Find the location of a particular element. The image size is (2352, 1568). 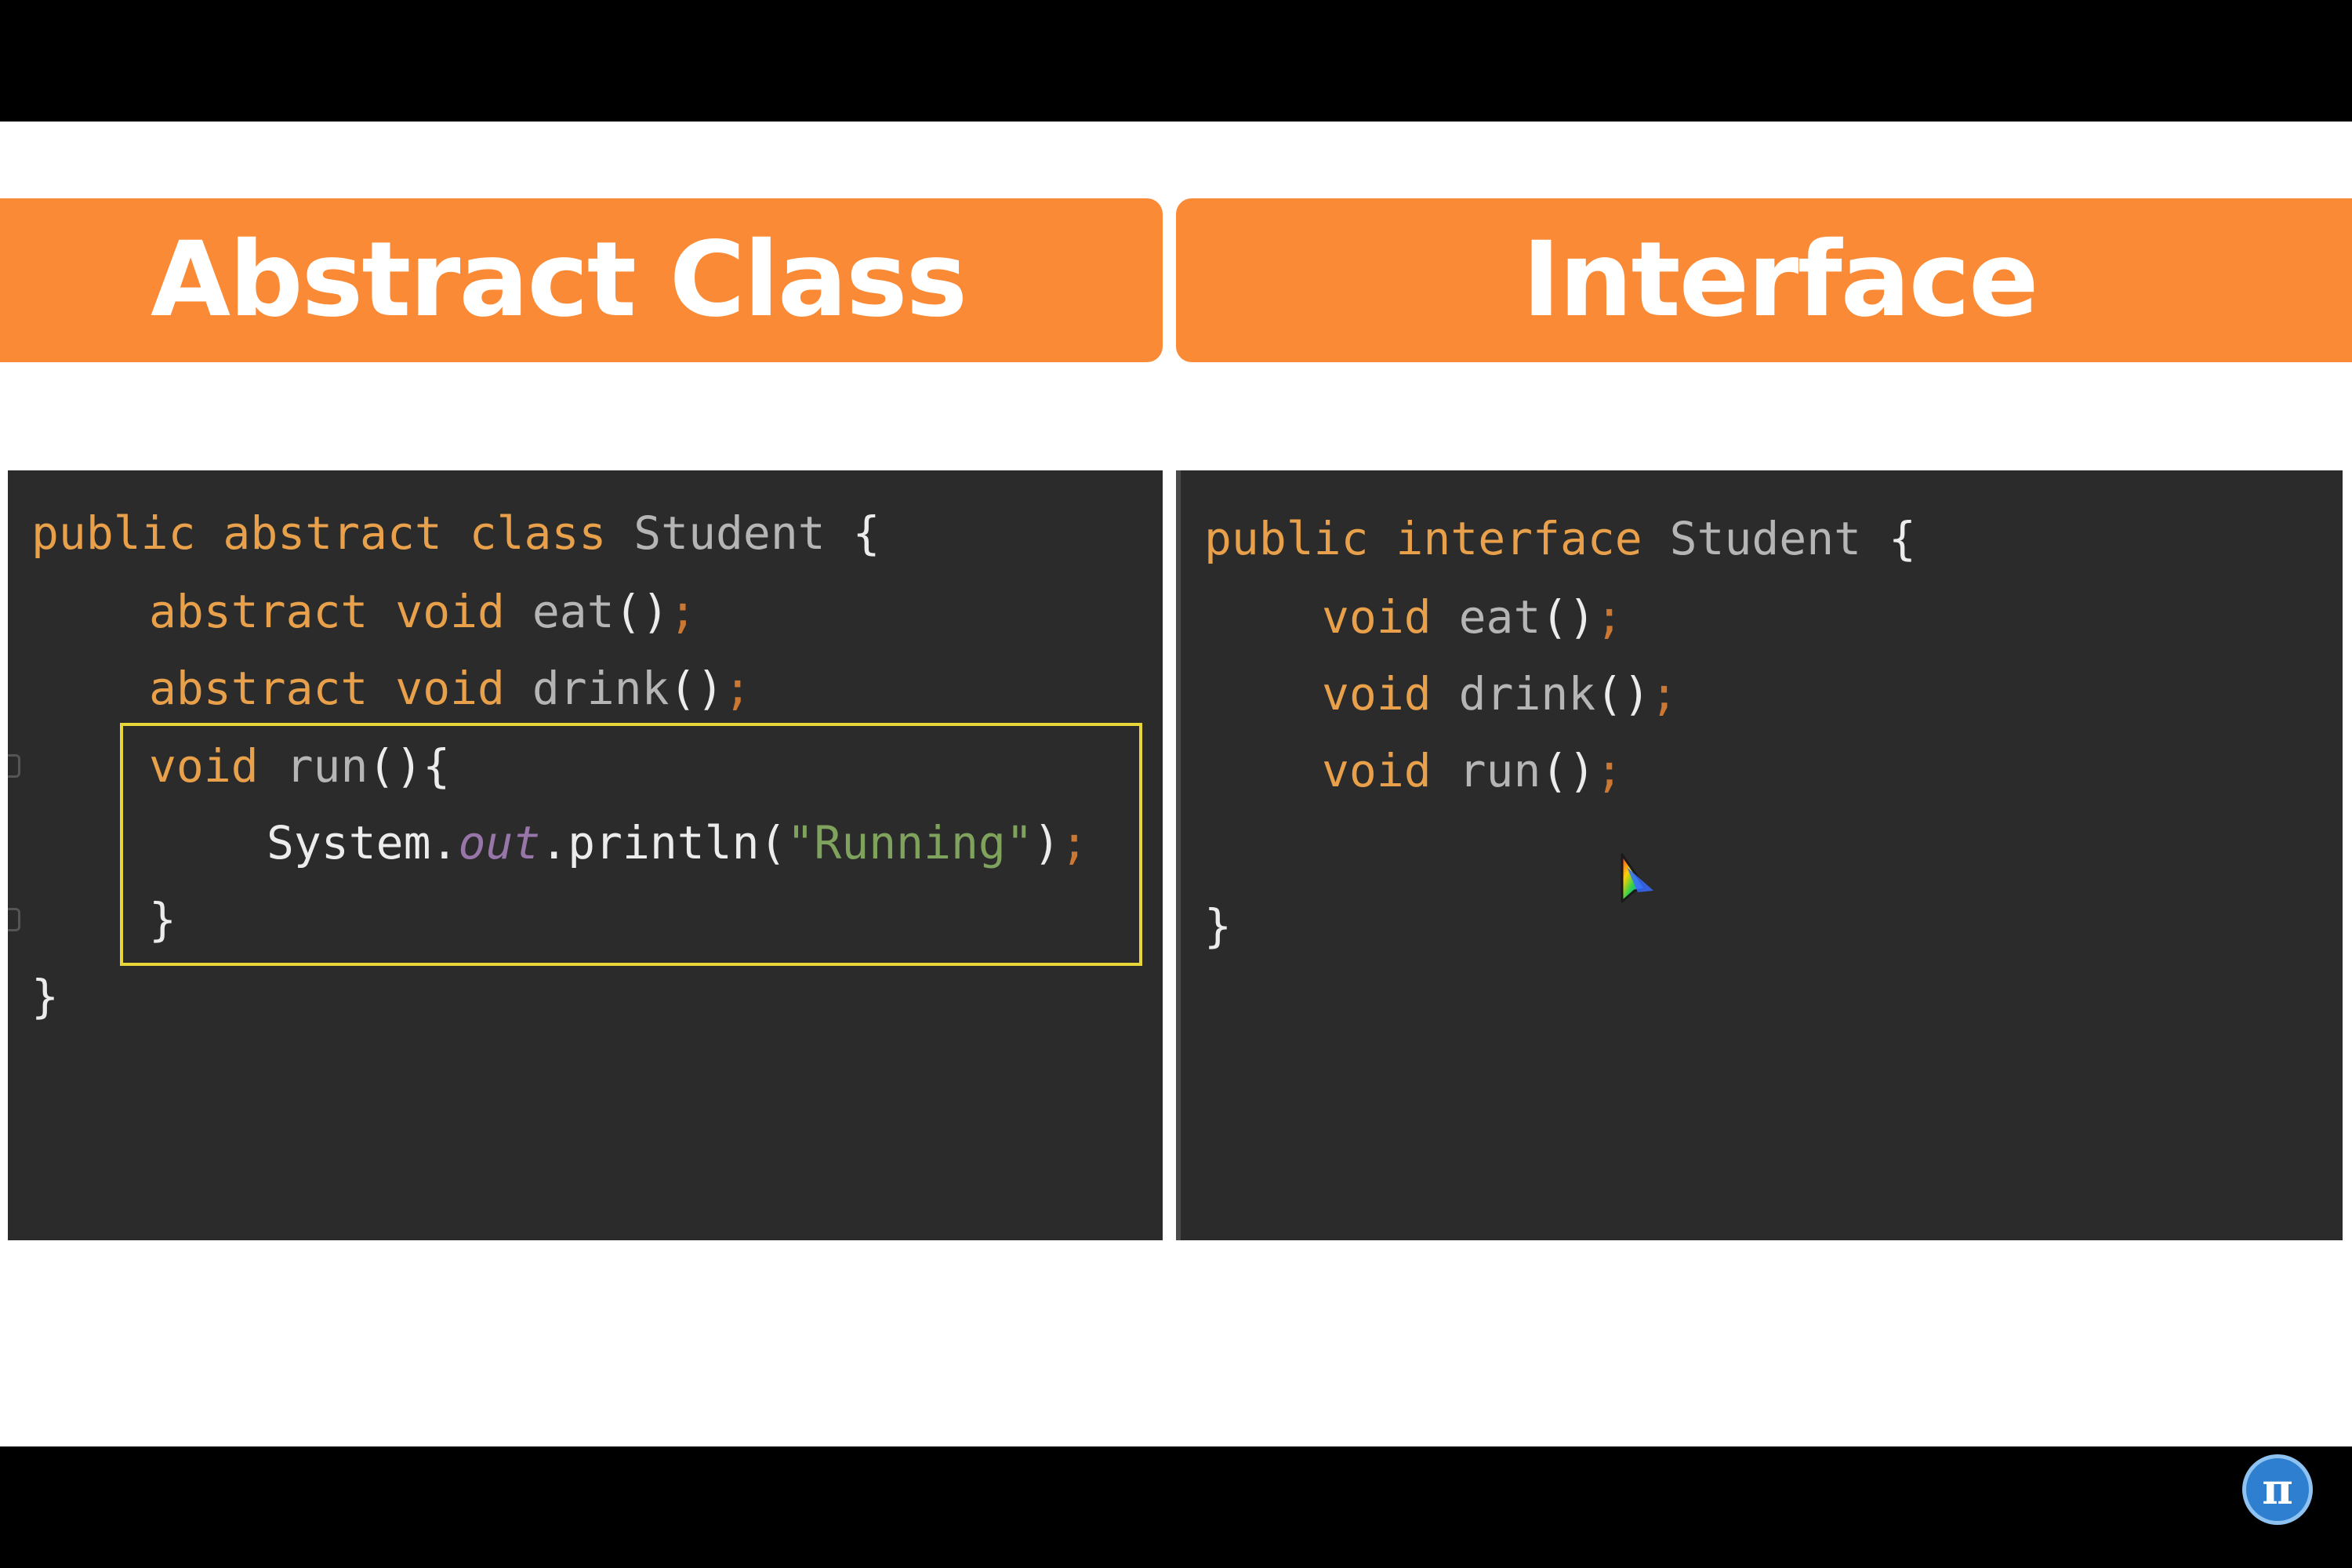

parens-token: (){ is located at coordinates (409, 766).